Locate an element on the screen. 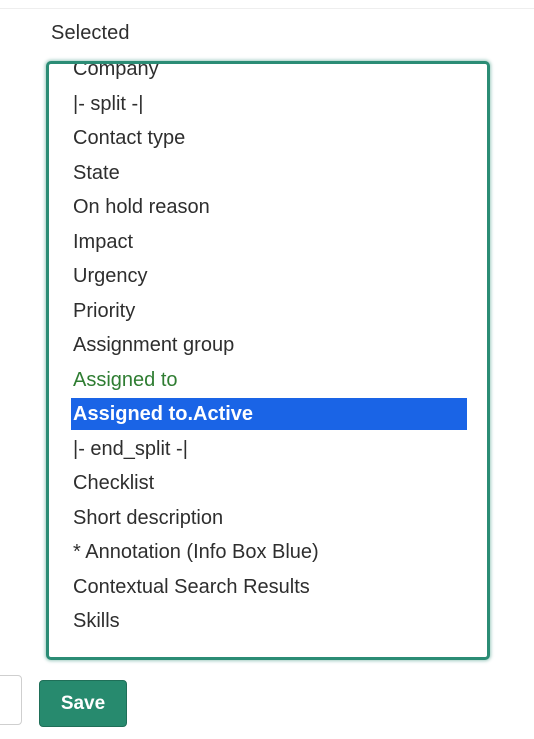 This screenshot has width=534, height=739. top-divider is located at coordinates (267, 4).